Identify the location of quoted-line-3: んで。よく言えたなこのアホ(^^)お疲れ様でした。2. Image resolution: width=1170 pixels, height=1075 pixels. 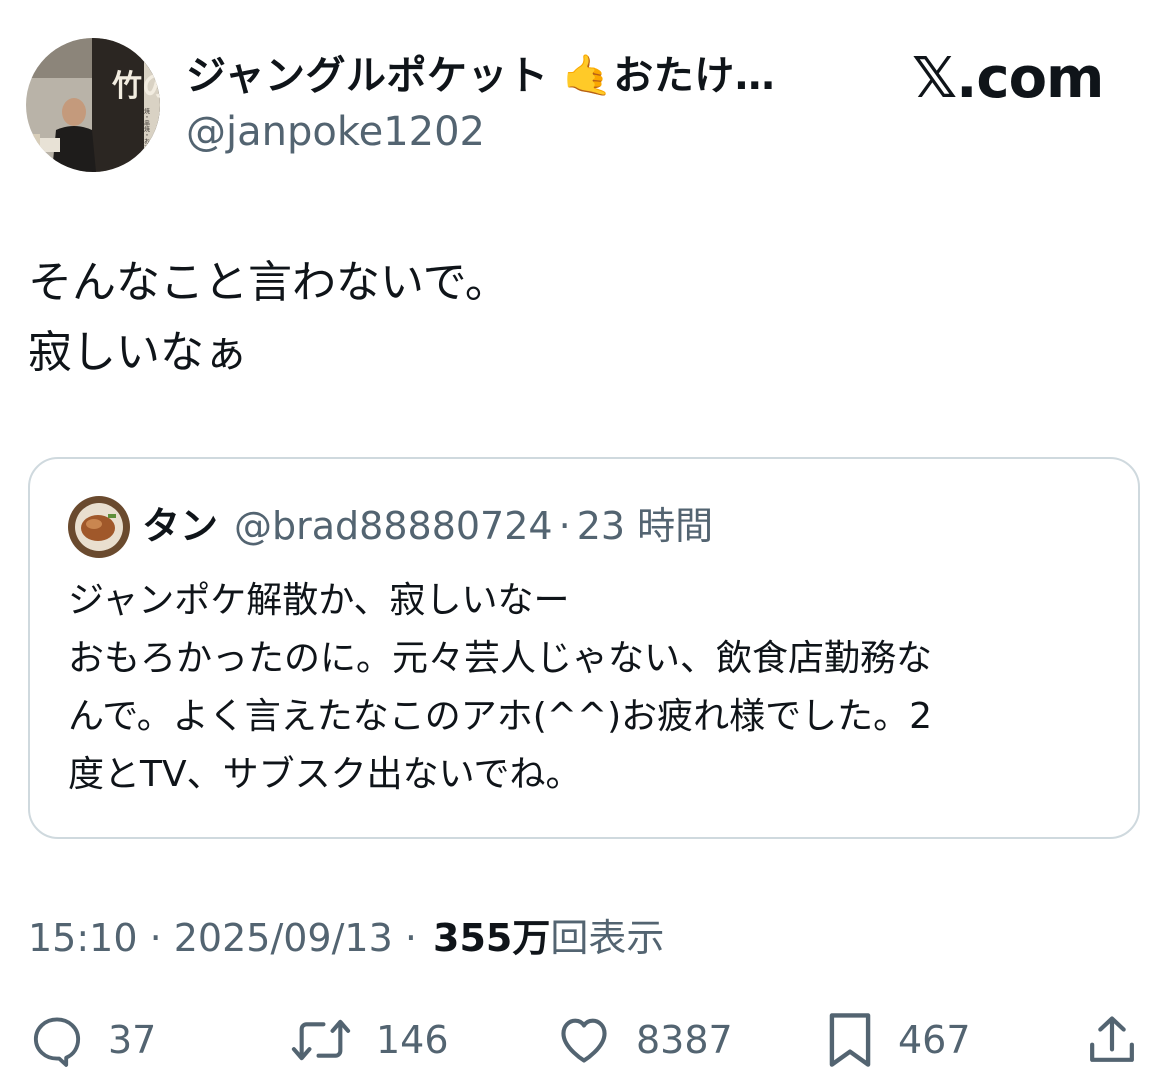
(500, 716).